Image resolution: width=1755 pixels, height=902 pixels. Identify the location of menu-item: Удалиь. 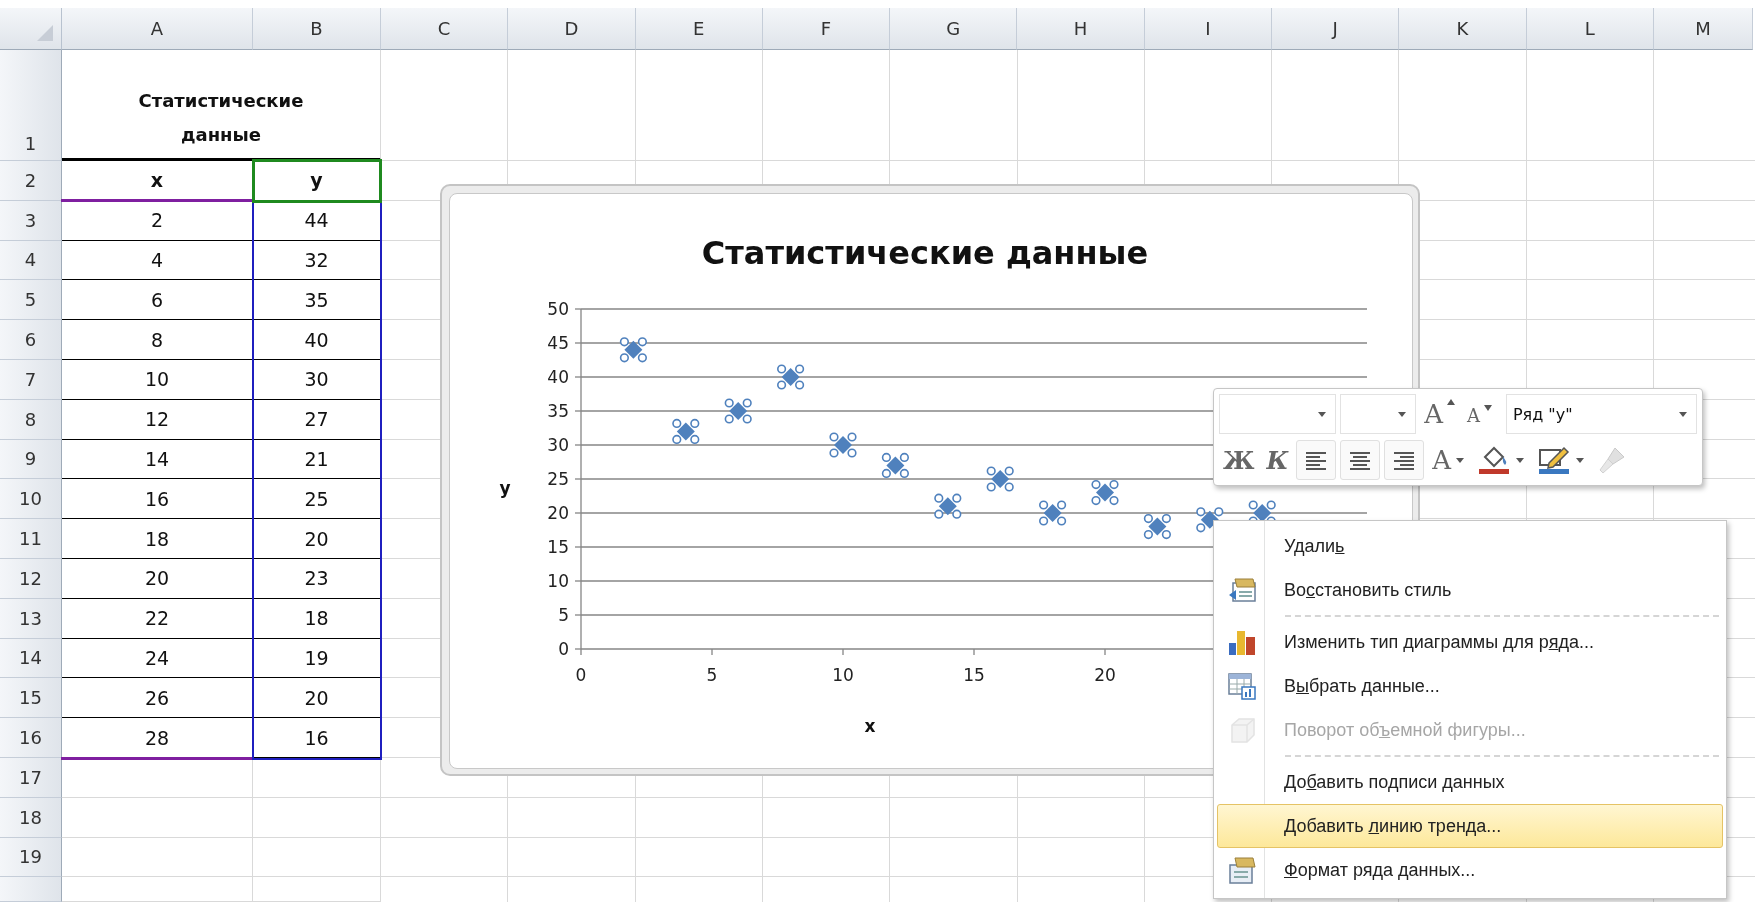
(1470, 546).